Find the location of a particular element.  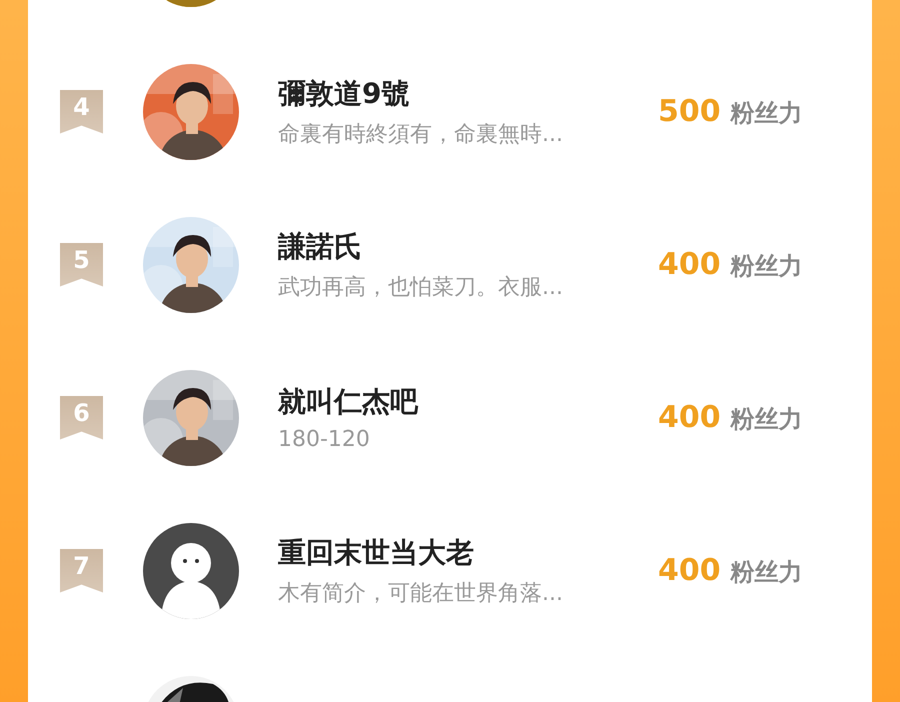

rank-ribbon: 5 is located at coordinates (81, 264).